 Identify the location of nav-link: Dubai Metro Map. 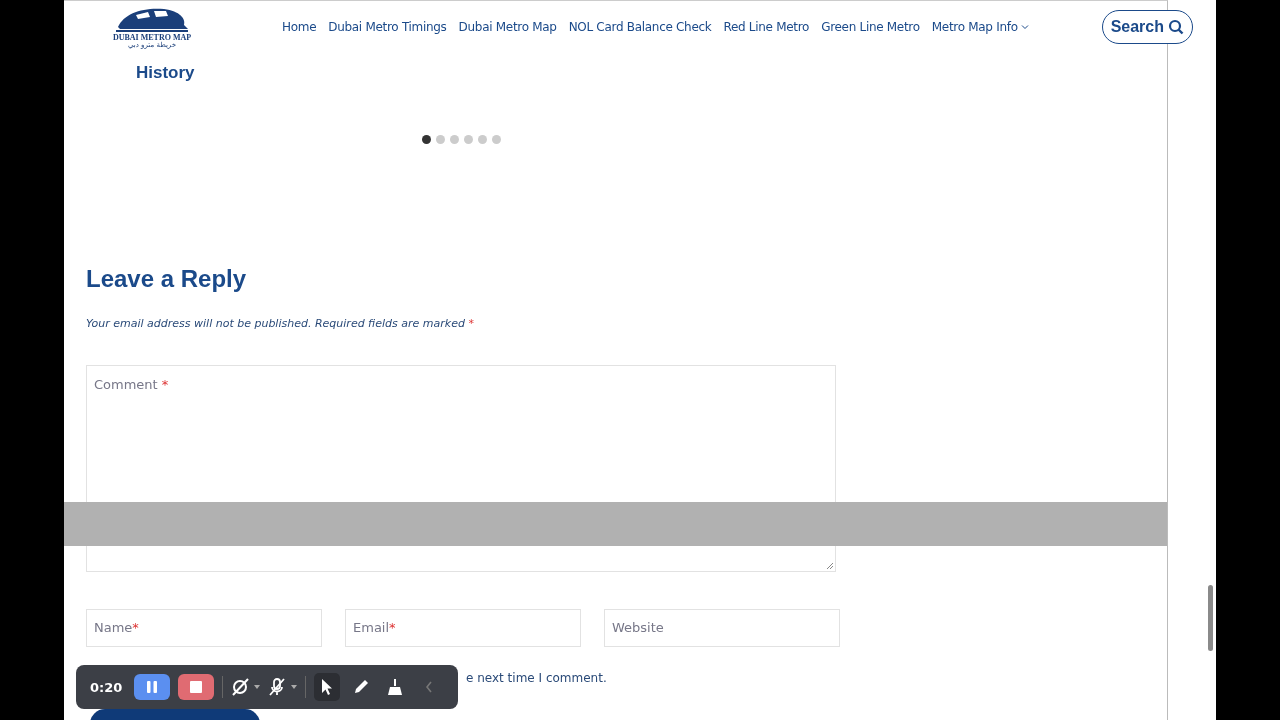
(507, 27).